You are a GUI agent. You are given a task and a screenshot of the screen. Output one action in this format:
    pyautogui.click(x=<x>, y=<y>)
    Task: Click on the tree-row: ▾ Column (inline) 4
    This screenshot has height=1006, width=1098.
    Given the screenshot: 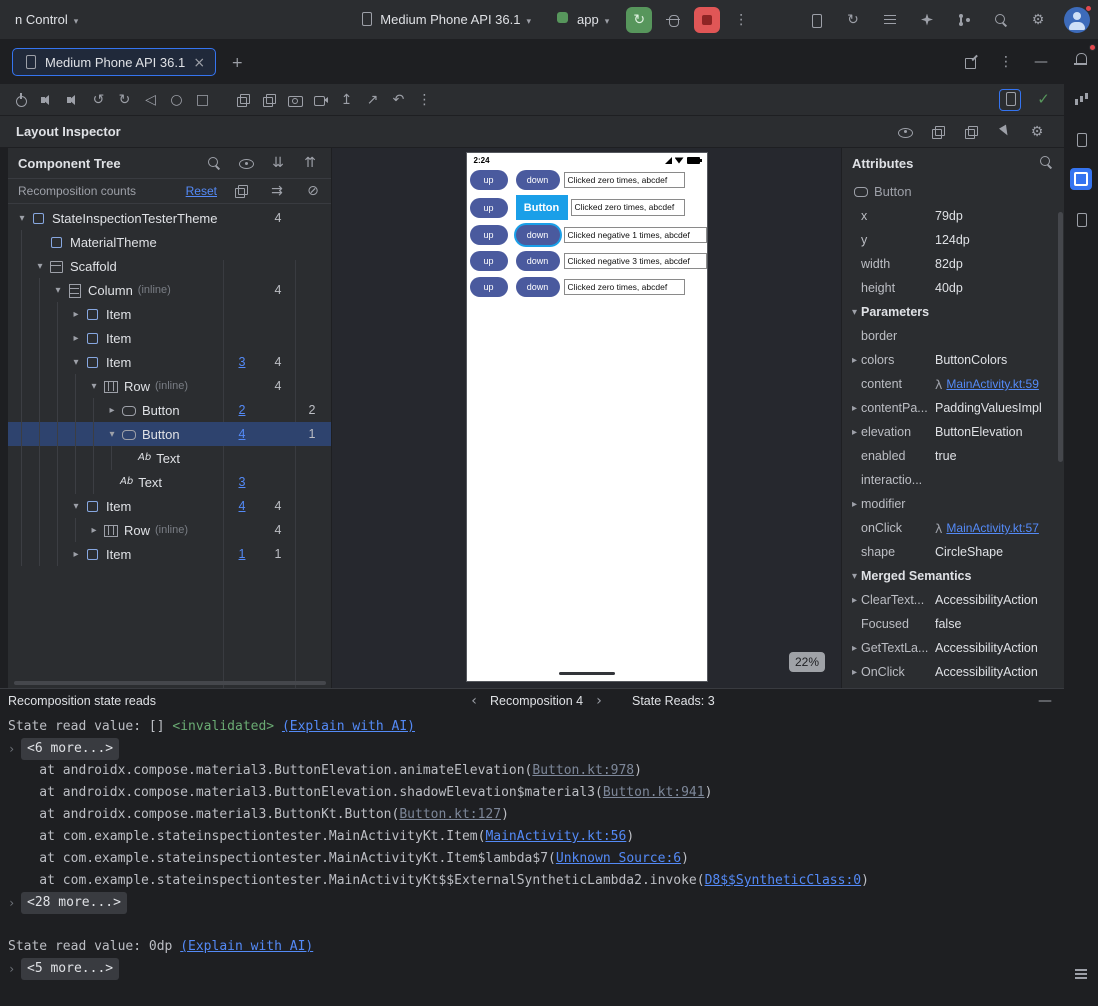 What is the action you would take?
    pyautogui.click(x=169, y=290)
    